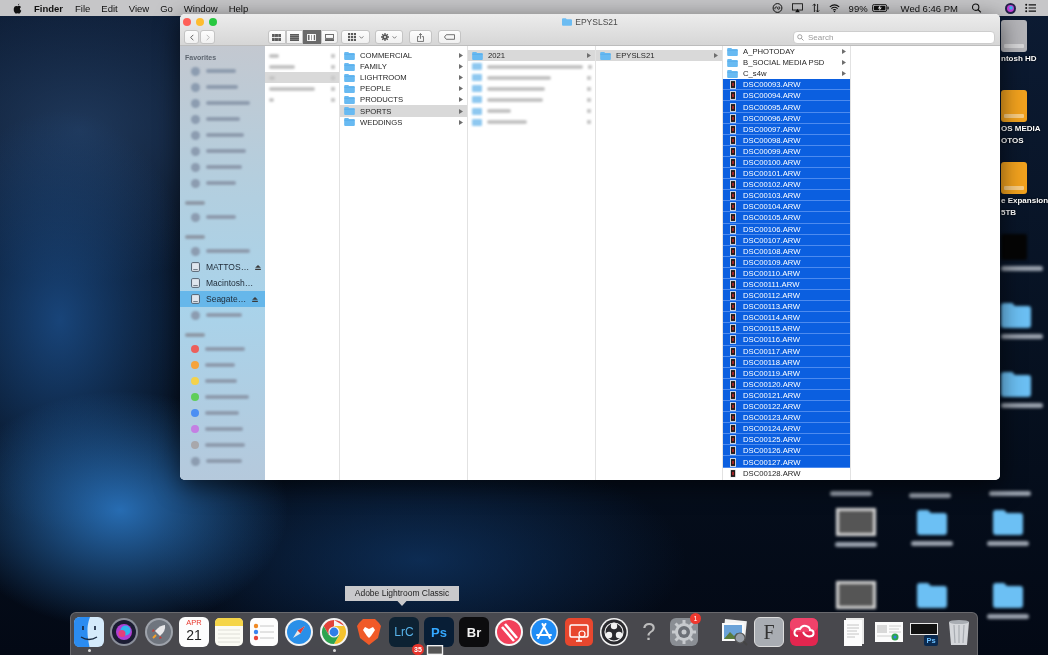 This screenshot has height=655, width=1048. What do you see at coordinates (187, 21) in the screenshot?
I see `close-button` at bounding box center [187, 21].